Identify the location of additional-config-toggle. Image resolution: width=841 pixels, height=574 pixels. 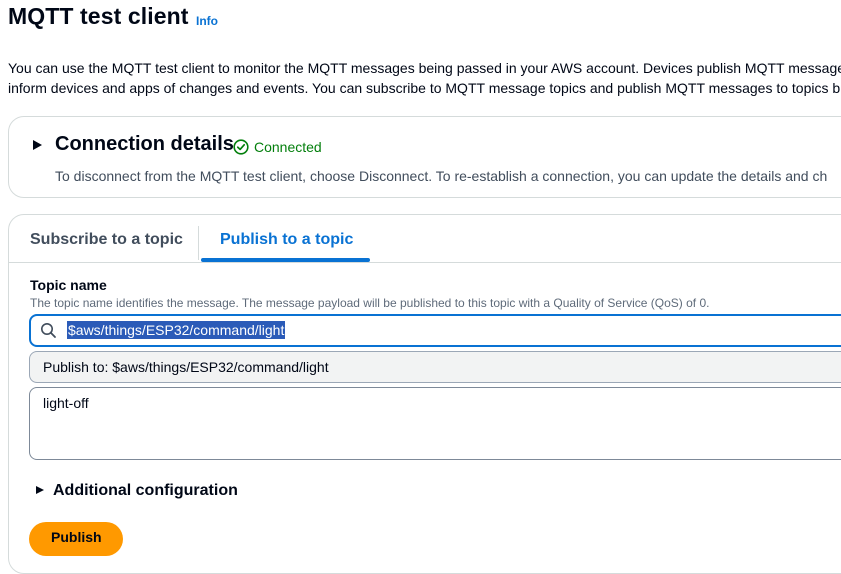
(40, 490).